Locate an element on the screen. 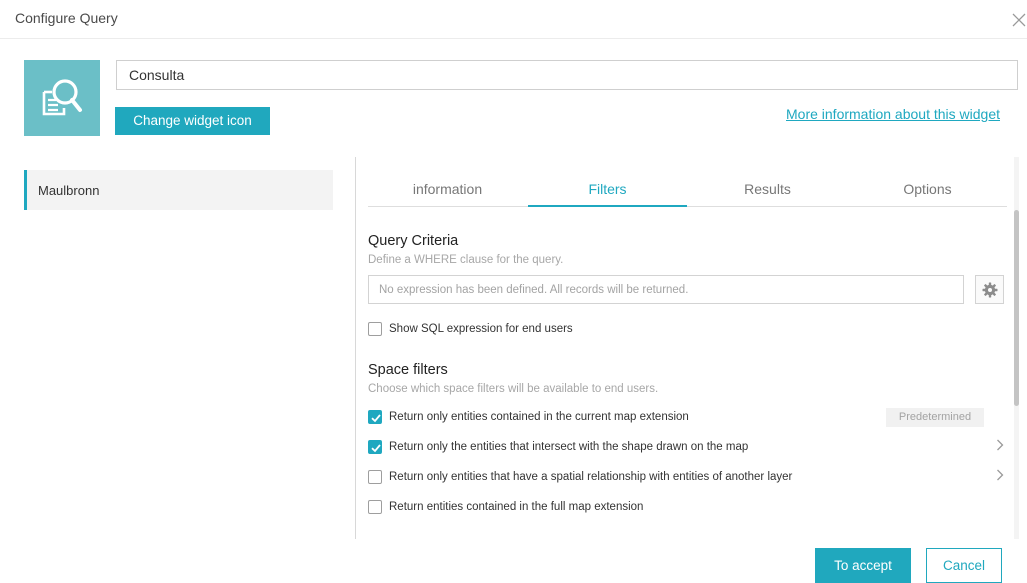 The width and height of the screenshot is (1027, 583). show-sql-checkbox is located at coordinates (375, 329).